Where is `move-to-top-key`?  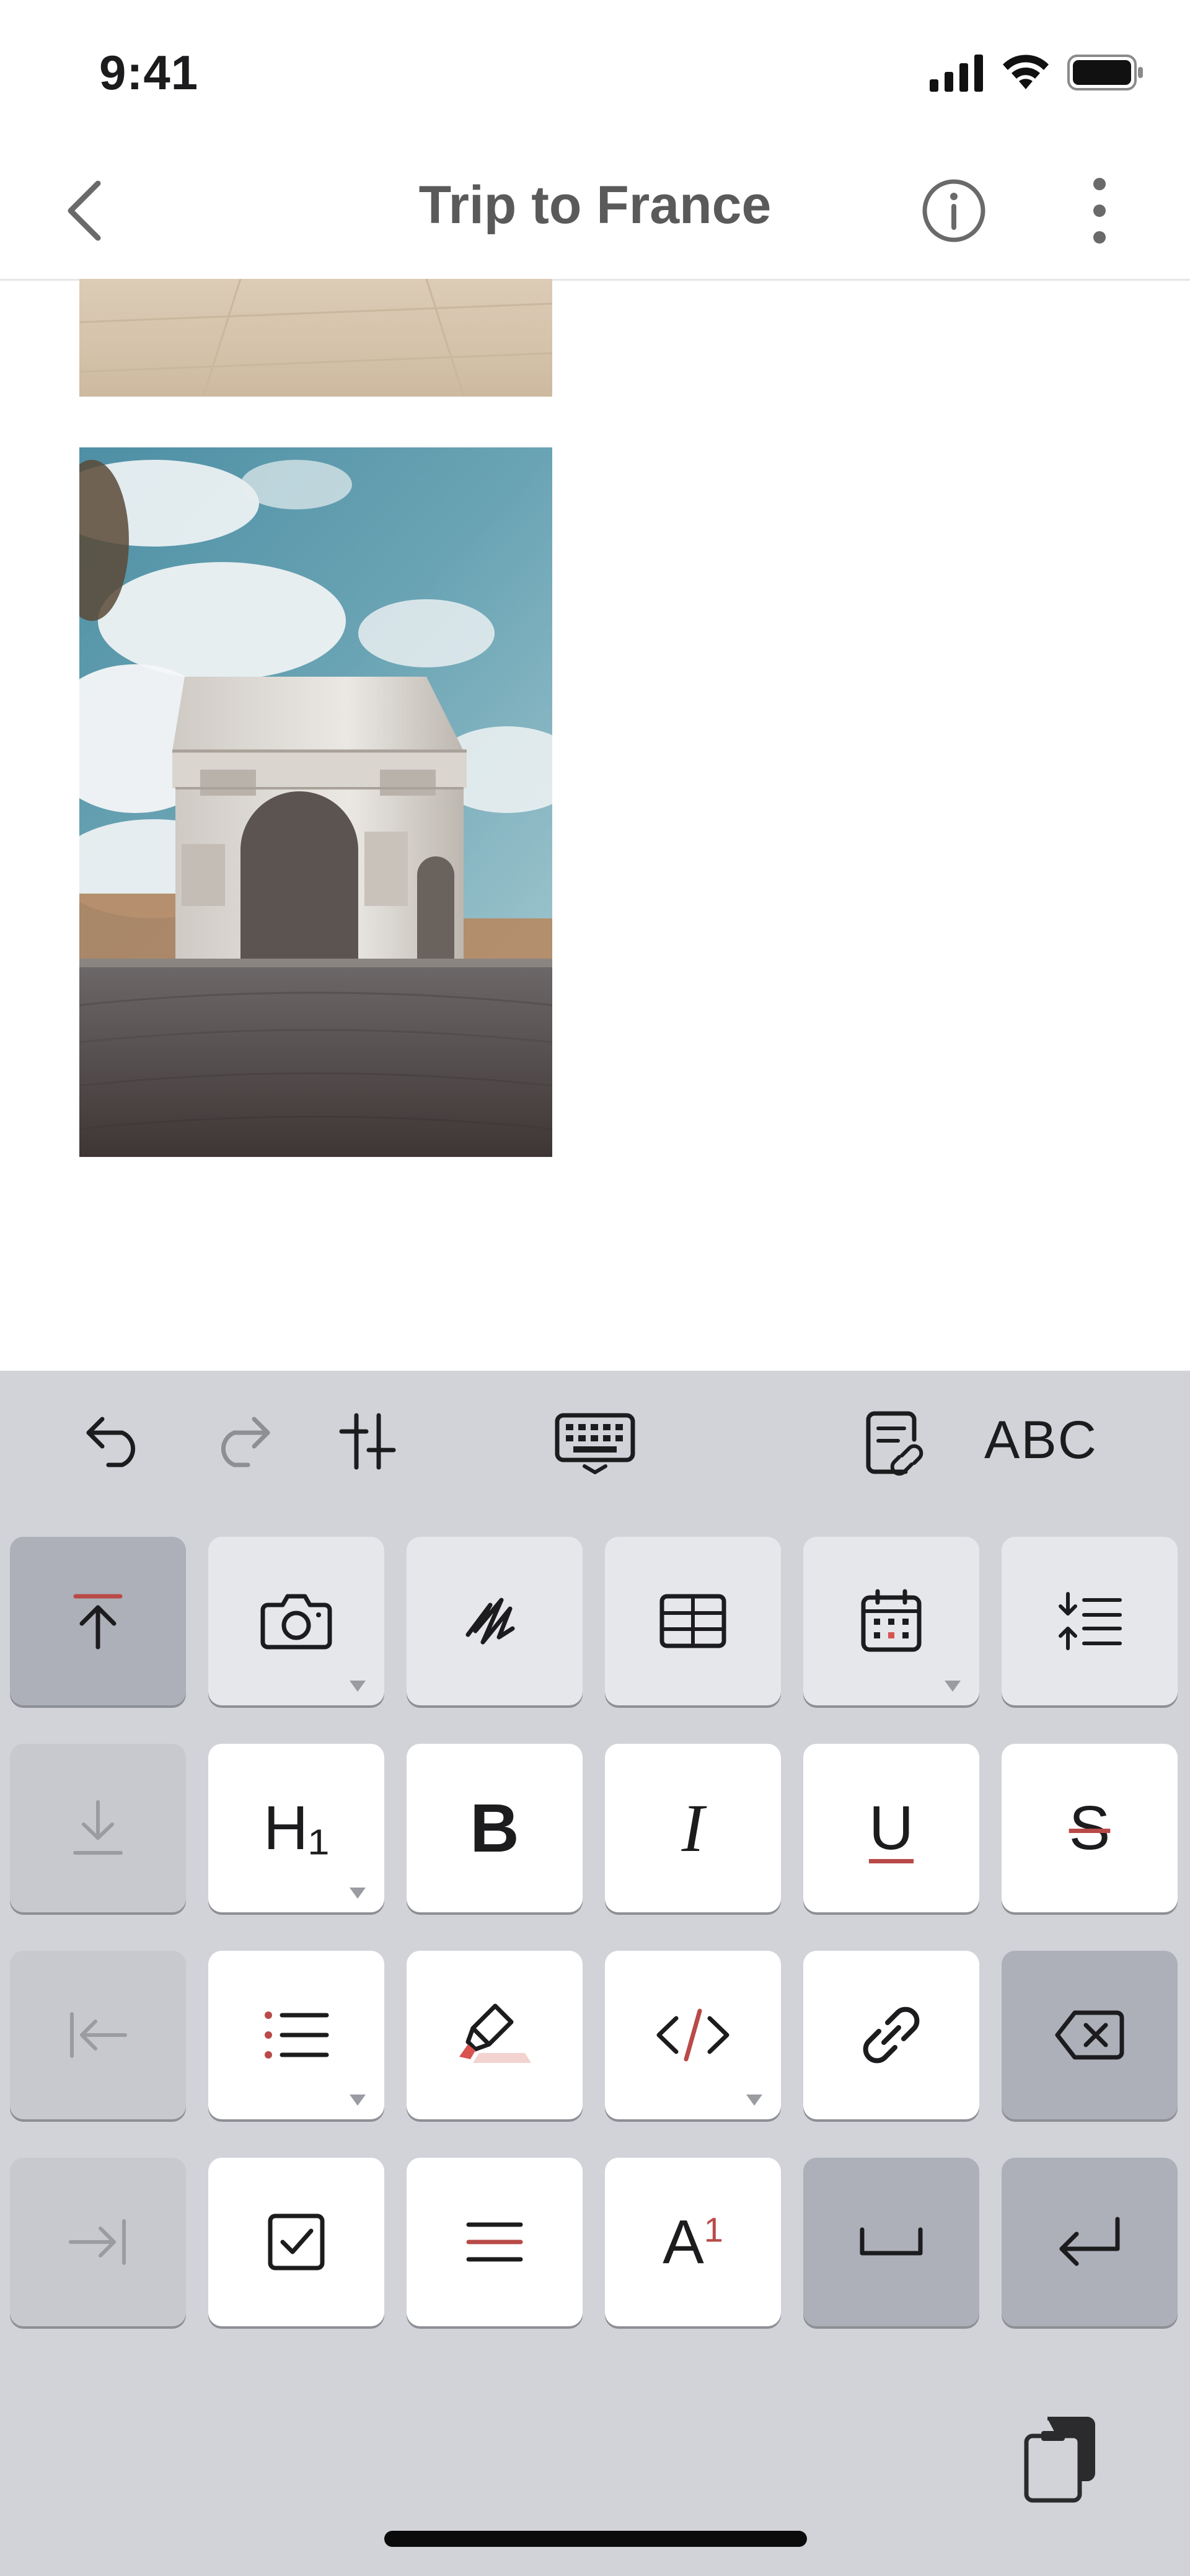
move-to-top-key is located at coordinates (98, 1621).